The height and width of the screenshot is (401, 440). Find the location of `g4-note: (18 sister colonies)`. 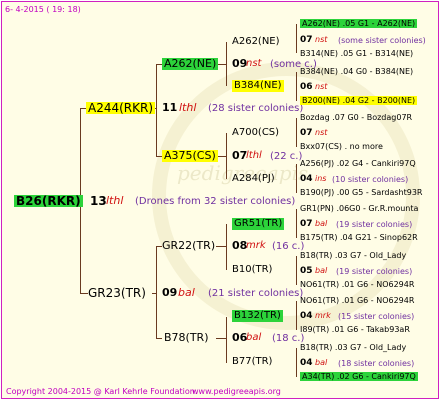

g4-note: (18 sister colonies) is located at coordinates (376, 363).